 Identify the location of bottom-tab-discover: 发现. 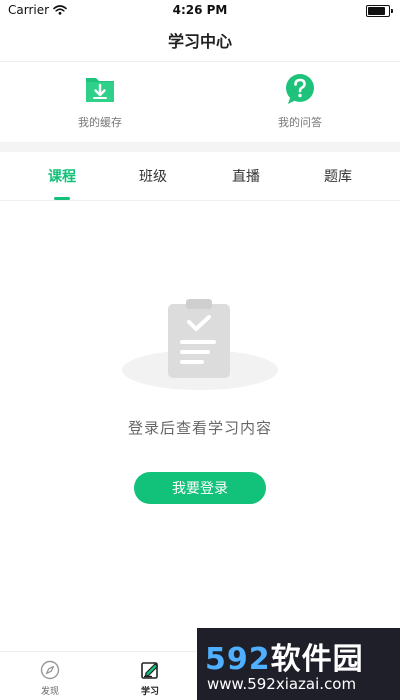
(50, 678).